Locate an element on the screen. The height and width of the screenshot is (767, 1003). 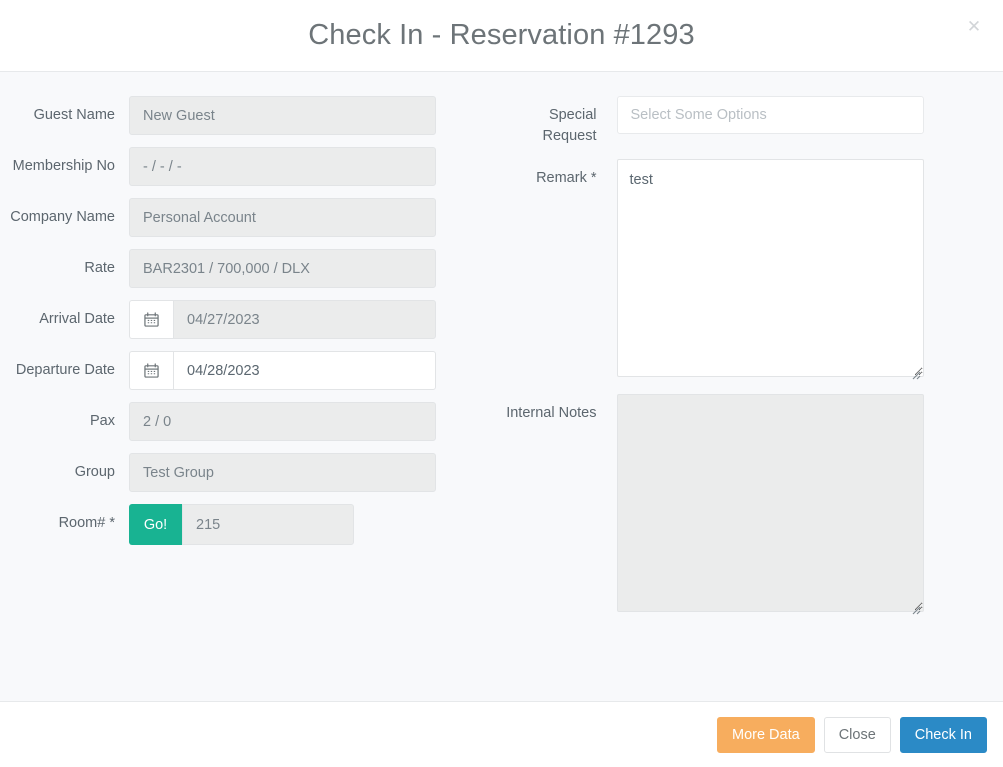
close-icon: ✕ is located at coordinates (974, 26).